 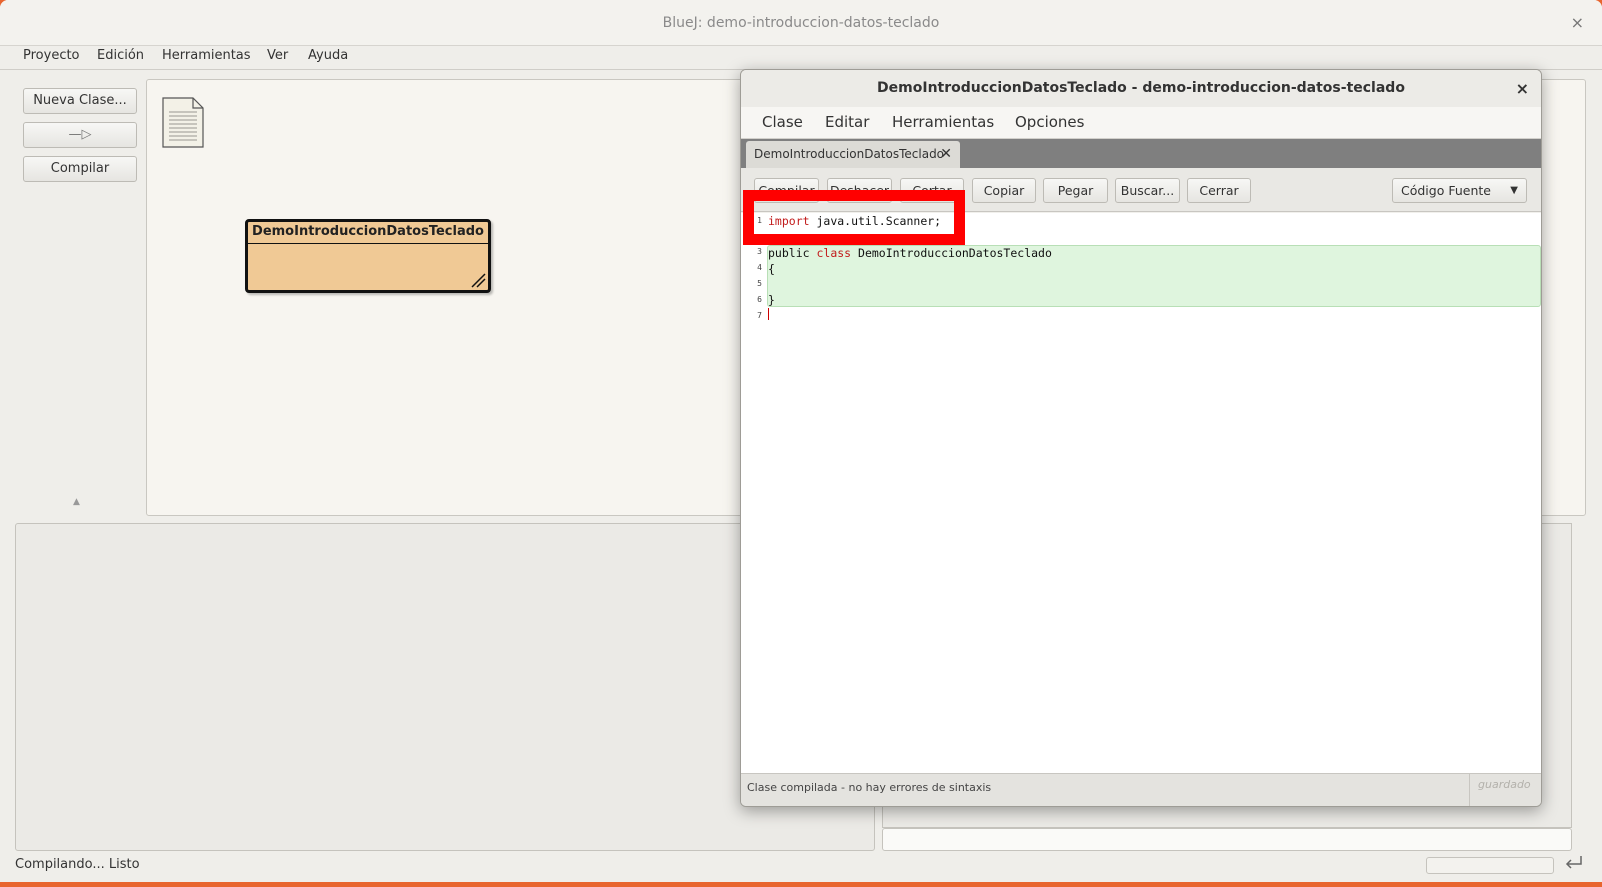 I want to click on saved-indicator: guardado, so click(x=1505, y=790).